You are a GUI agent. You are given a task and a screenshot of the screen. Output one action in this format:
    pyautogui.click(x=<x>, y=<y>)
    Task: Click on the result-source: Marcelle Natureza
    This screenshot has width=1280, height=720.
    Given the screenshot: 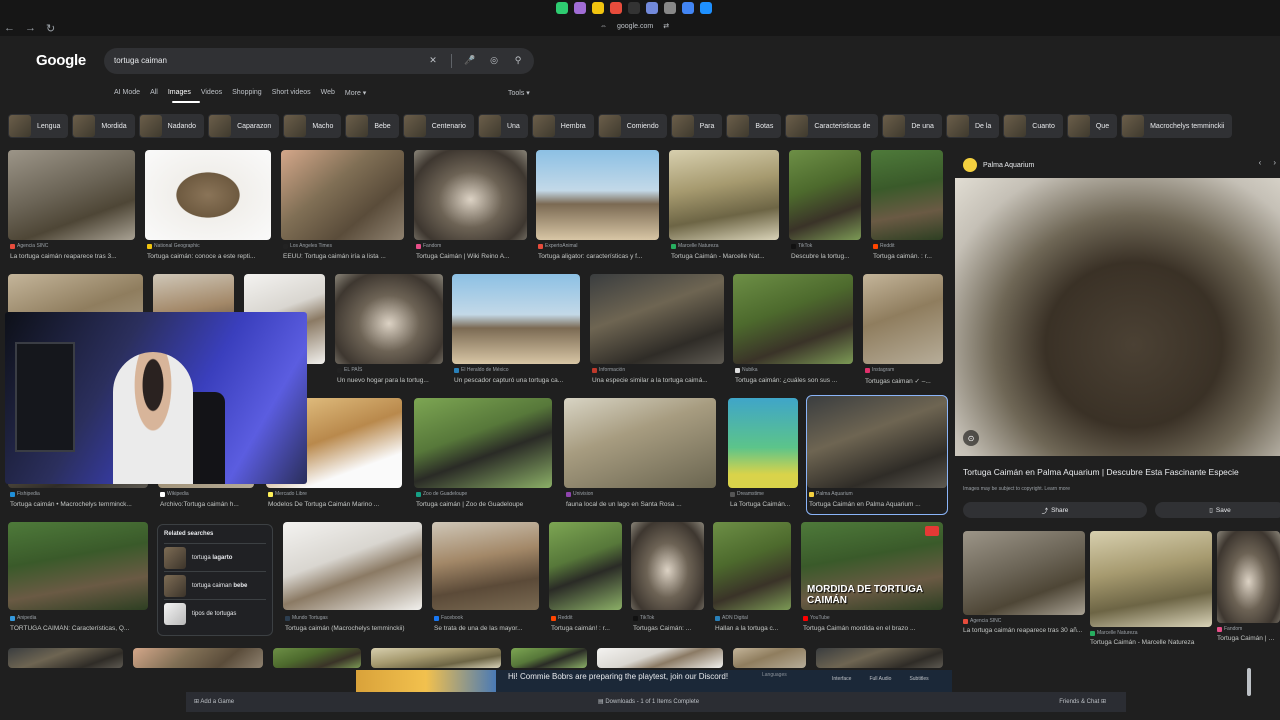 What is the action you would take?
    pyautogui.click(x=1114, y=633)
    